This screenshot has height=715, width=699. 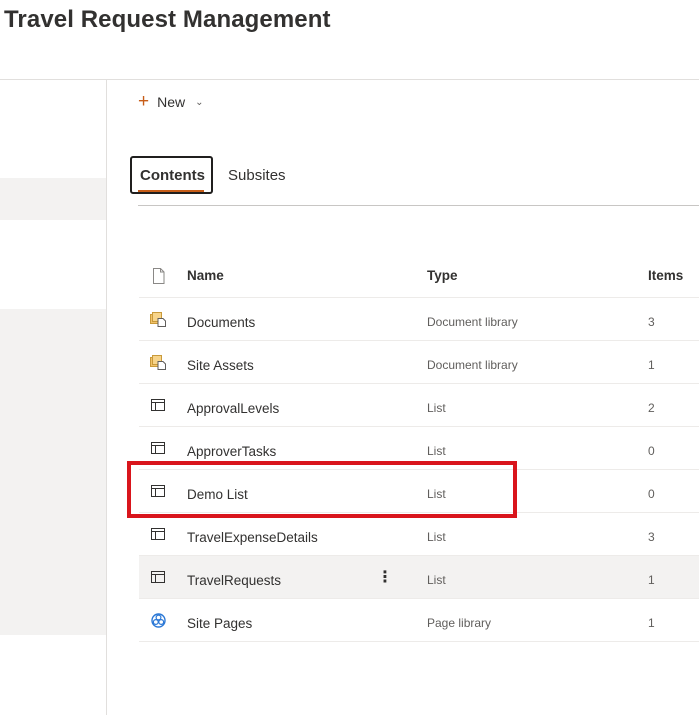 What do you see at coordinates (171, 191) in the screenshot?
I see `tab-selected-indicator` at bounding box center [171, 191].